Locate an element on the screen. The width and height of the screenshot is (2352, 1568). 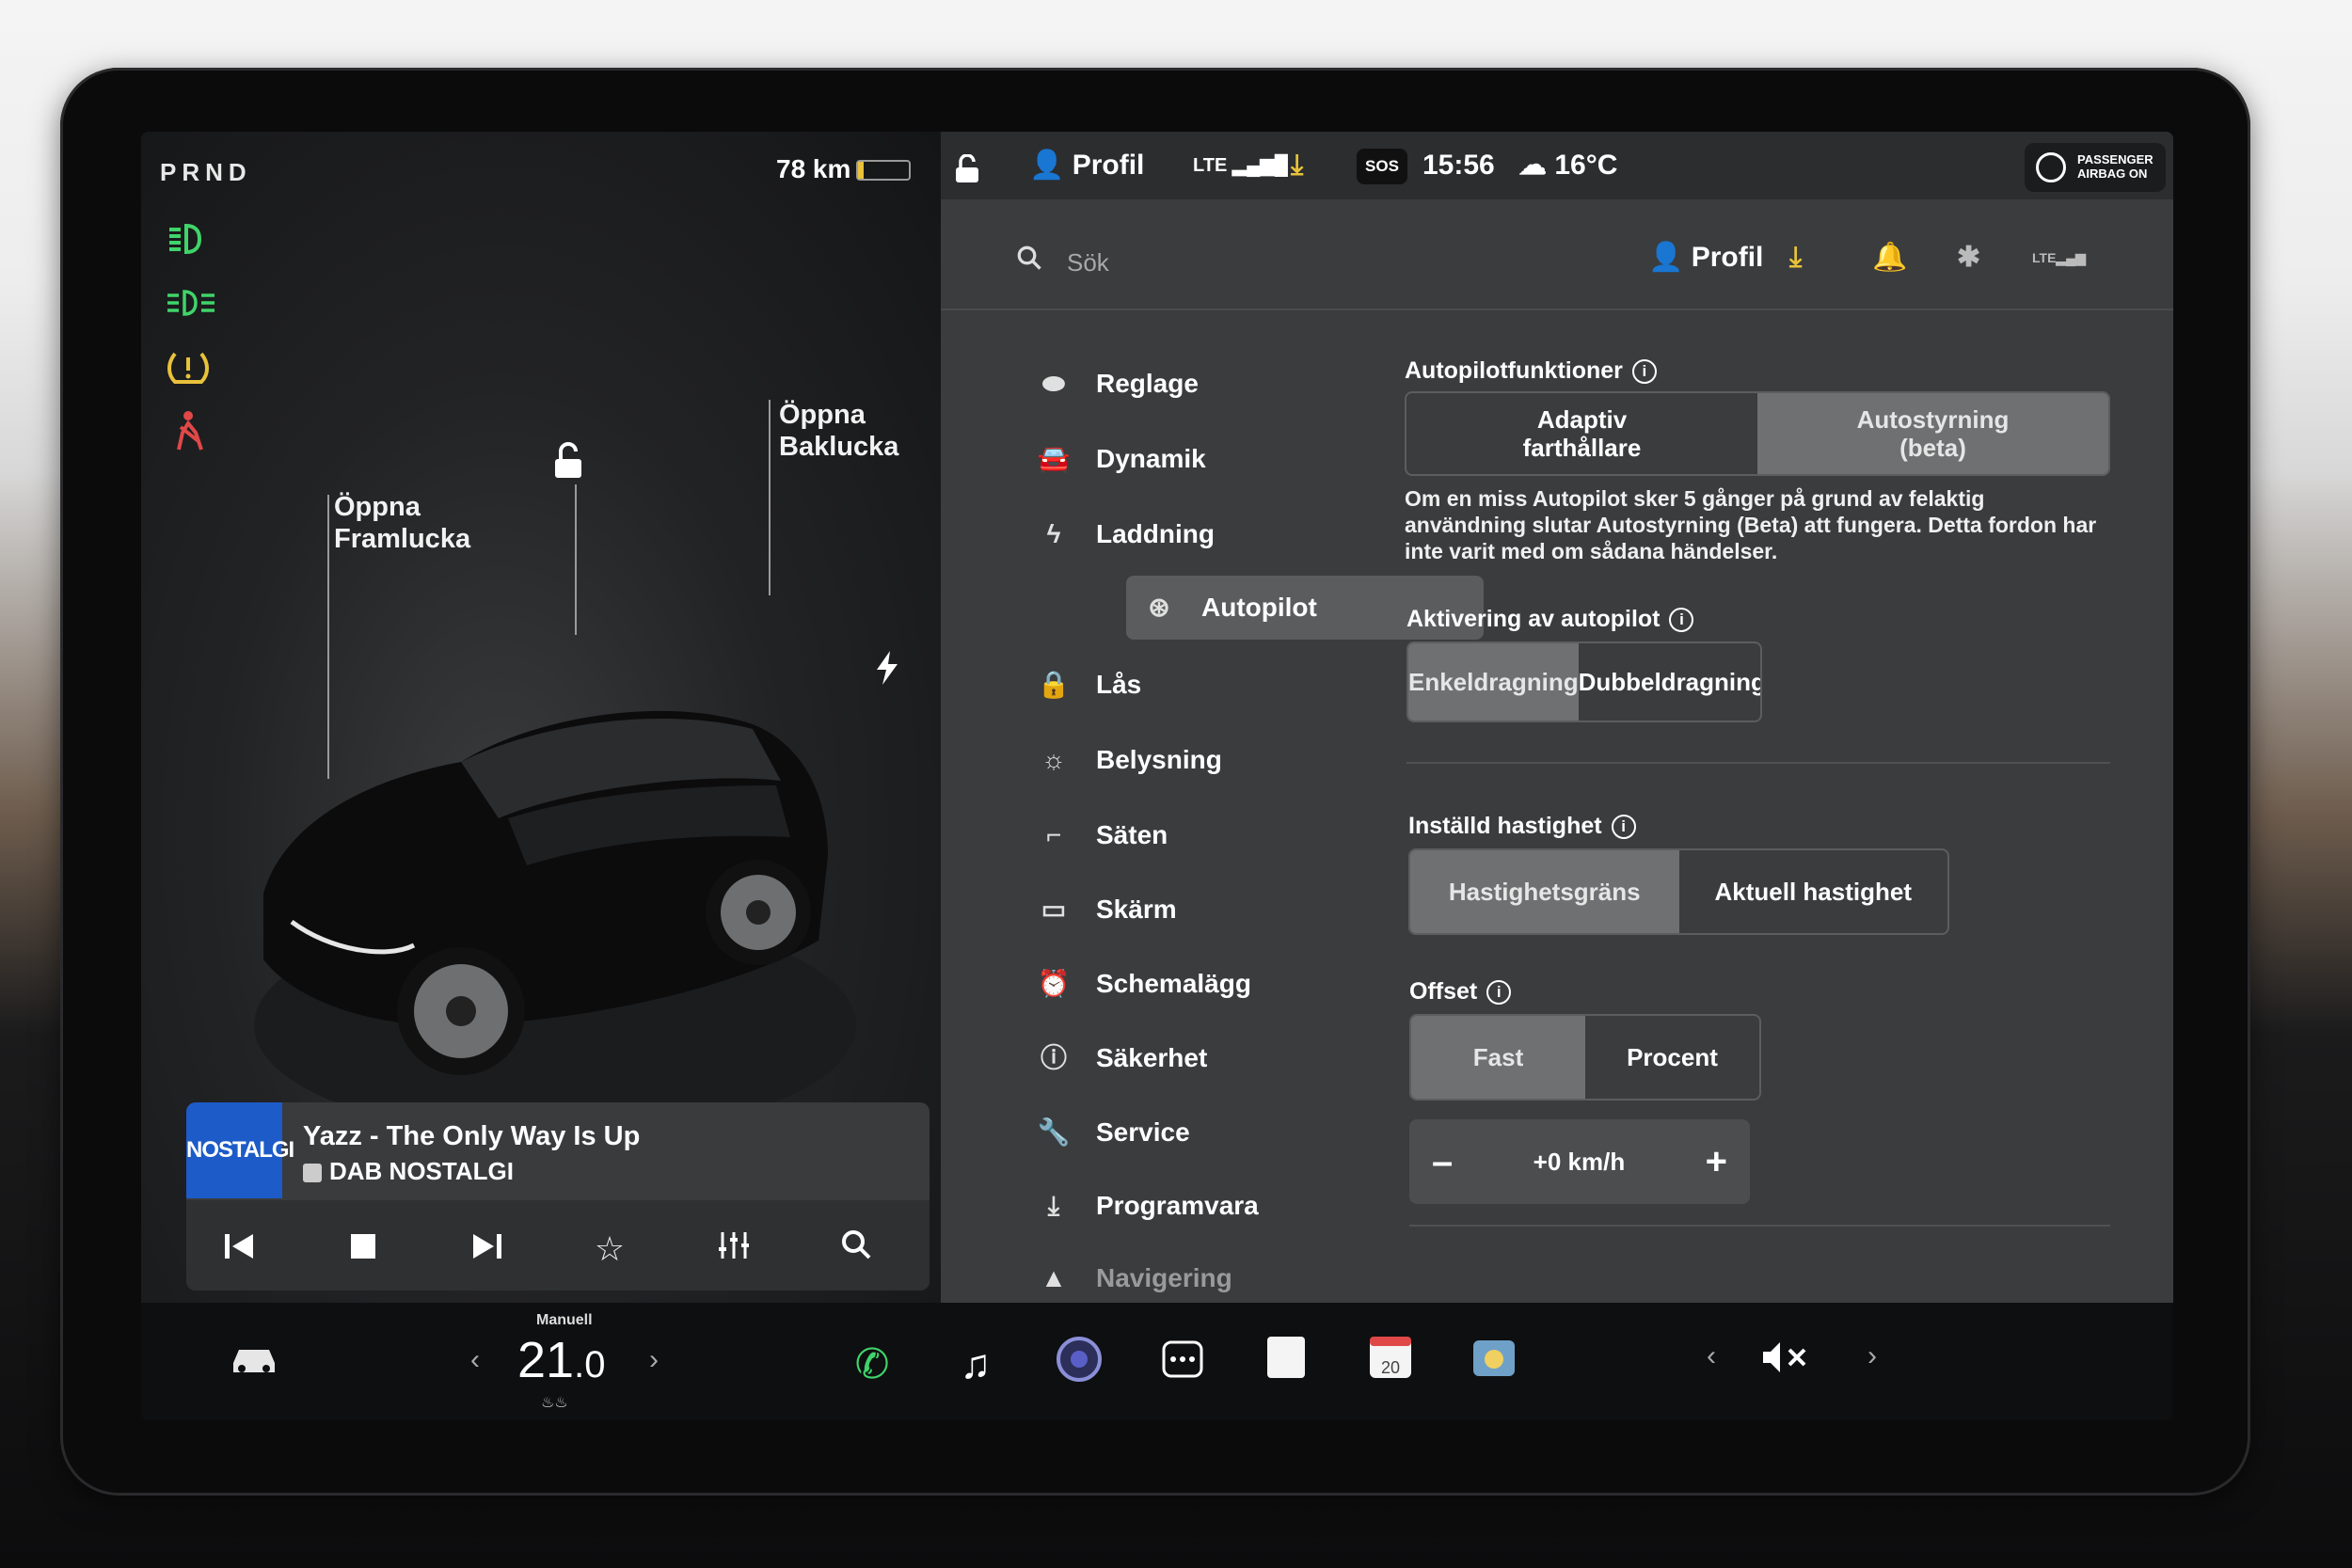
camera-icon is located at coordinates (1079, 1365).